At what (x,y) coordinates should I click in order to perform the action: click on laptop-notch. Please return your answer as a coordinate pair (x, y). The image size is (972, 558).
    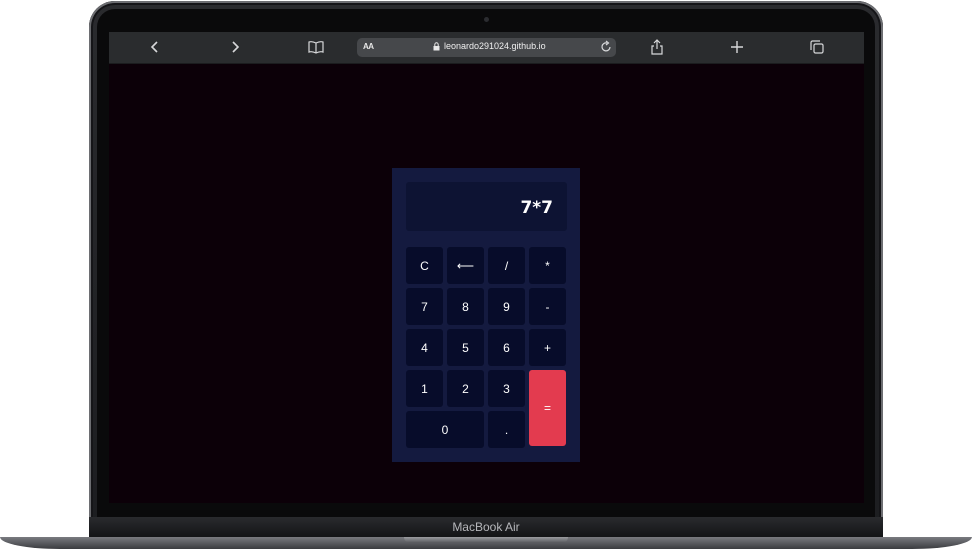
    Looking at the image, I should click on (486, 540).